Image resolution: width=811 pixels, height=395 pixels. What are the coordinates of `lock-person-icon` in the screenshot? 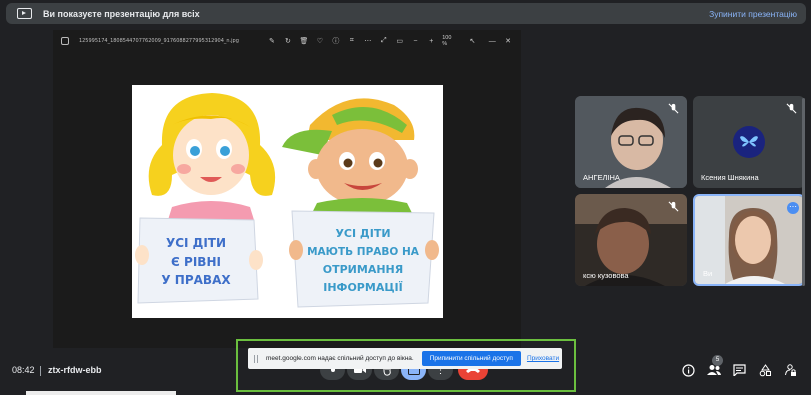 It's located at (790, 369).